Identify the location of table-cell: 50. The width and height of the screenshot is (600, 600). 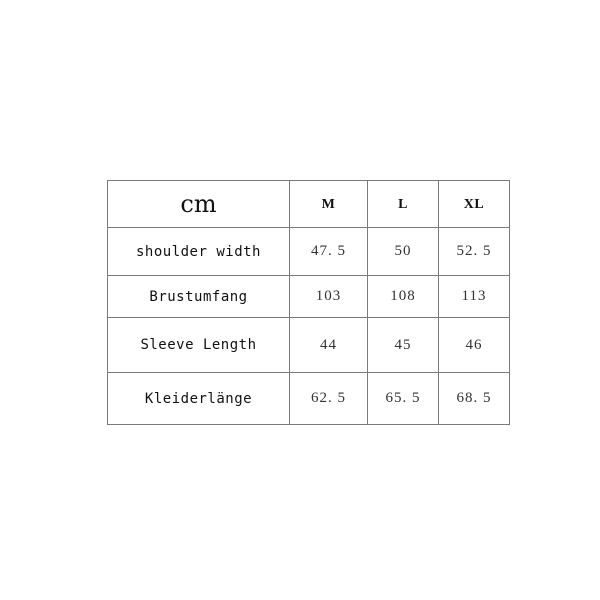
(403, 251).